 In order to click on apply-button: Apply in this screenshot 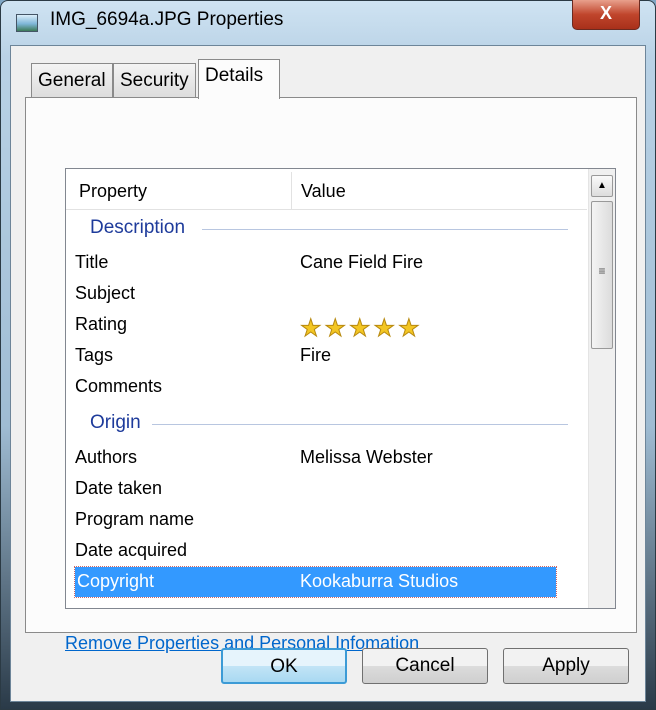, I will do `click(566, 666)`.